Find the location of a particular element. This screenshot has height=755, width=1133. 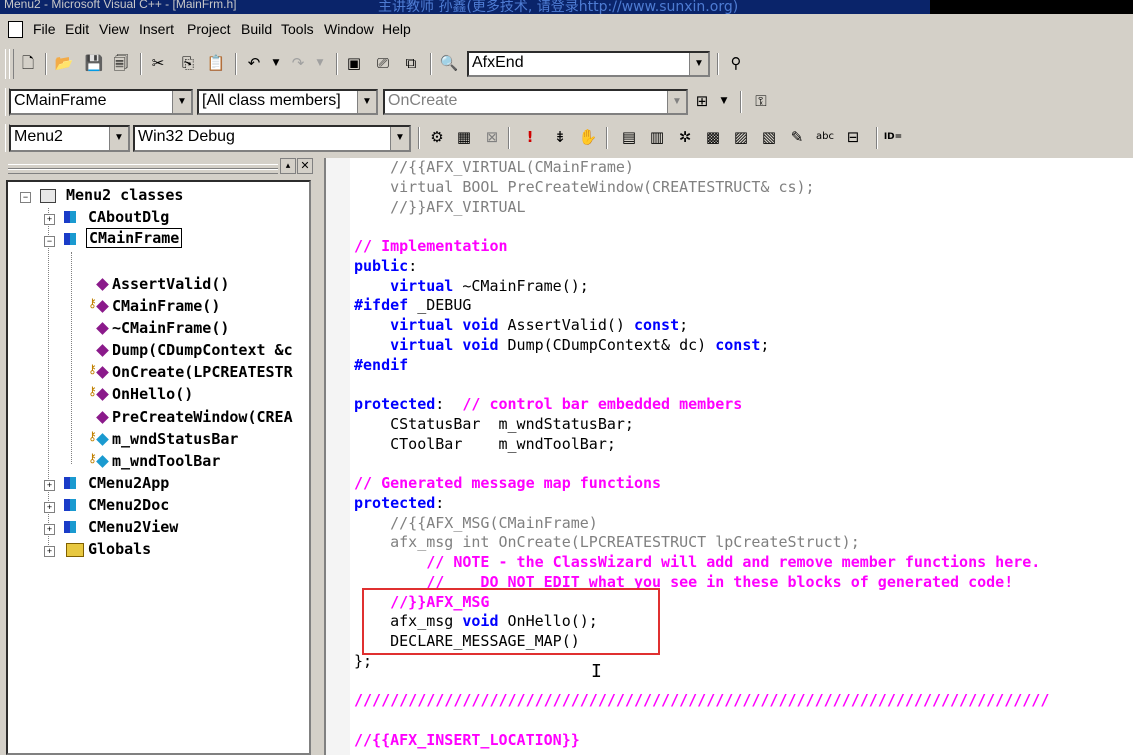

code-line: #ifdef _DEBUG is located at coordinates (412, 306).